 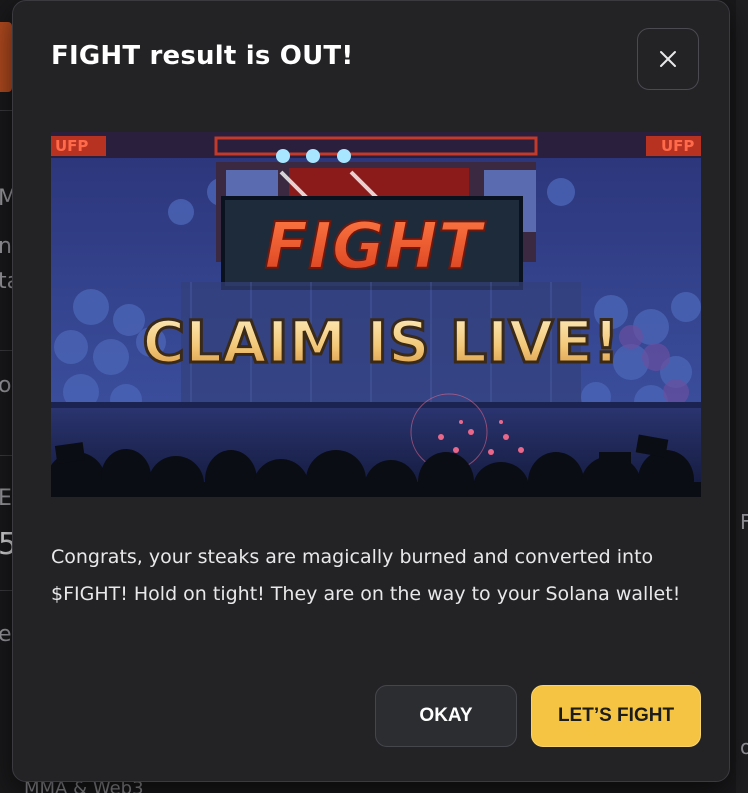 What do you see at coordinates (744, 522) in the screenshot?
I see `background-text-fragment: F` at bounding box center [744, 522].